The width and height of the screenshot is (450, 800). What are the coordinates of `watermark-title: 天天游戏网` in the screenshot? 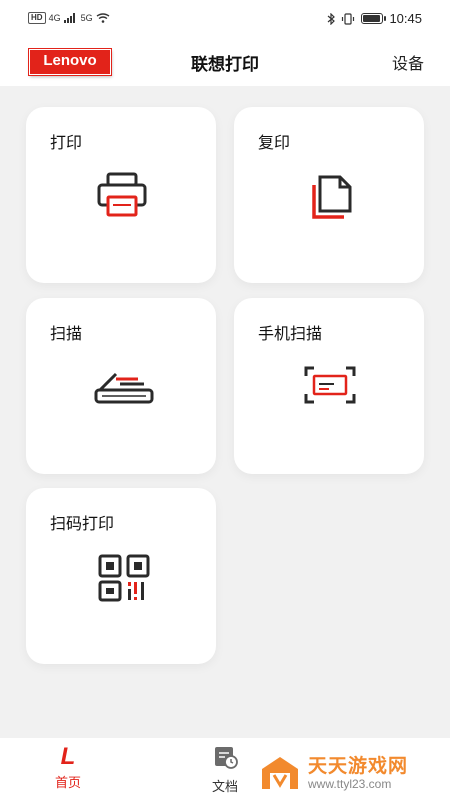 It's located at (358, 765).